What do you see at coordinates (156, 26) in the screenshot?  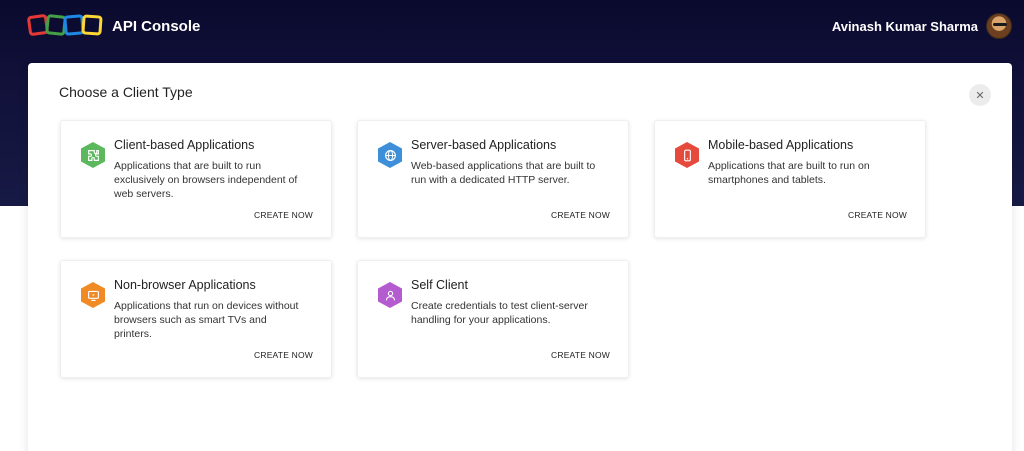 I see `app-title: API Console` at bounding box center [156, 26].